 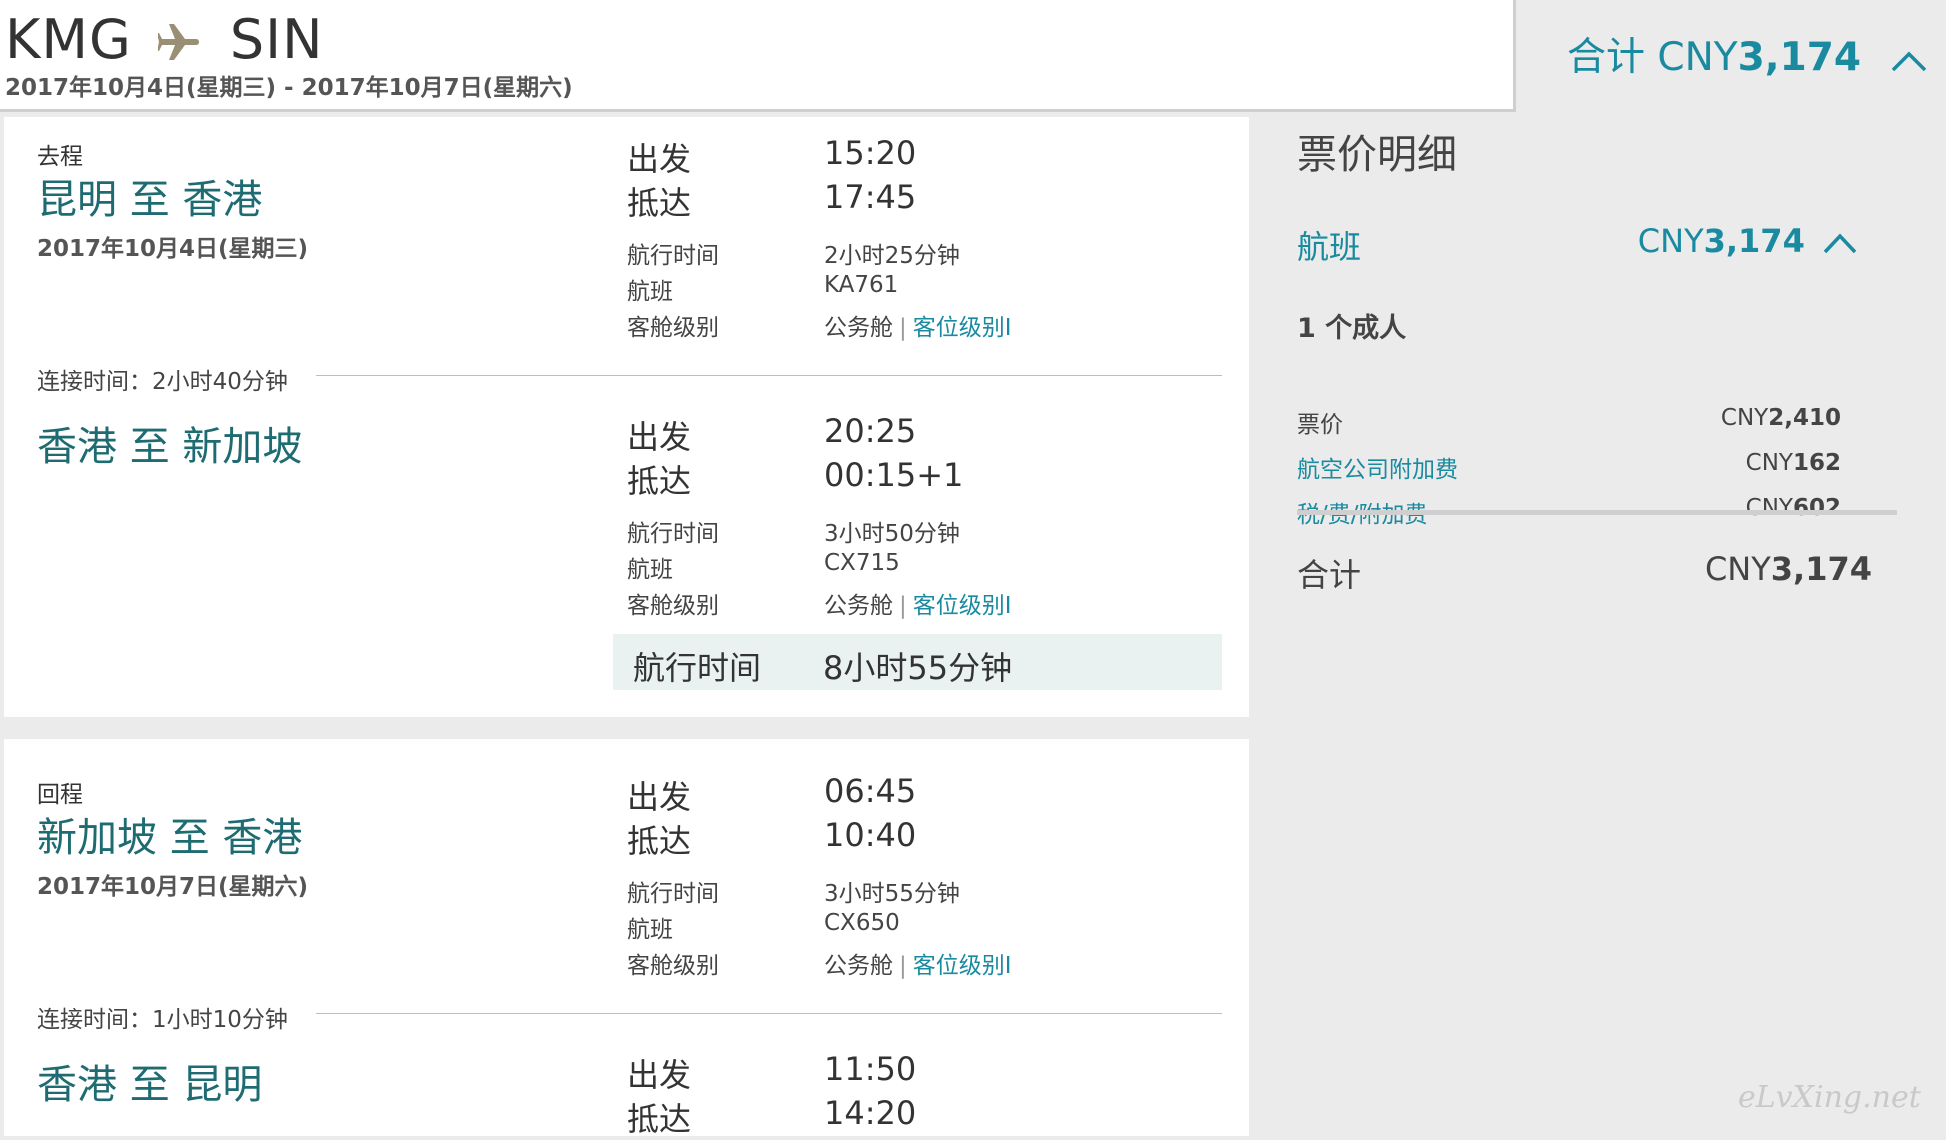 What do you see at coordinates (170, 447) in the screenshot?
I see `segment-route: 香港 至 新加坡` at bounding box center [170, 447].